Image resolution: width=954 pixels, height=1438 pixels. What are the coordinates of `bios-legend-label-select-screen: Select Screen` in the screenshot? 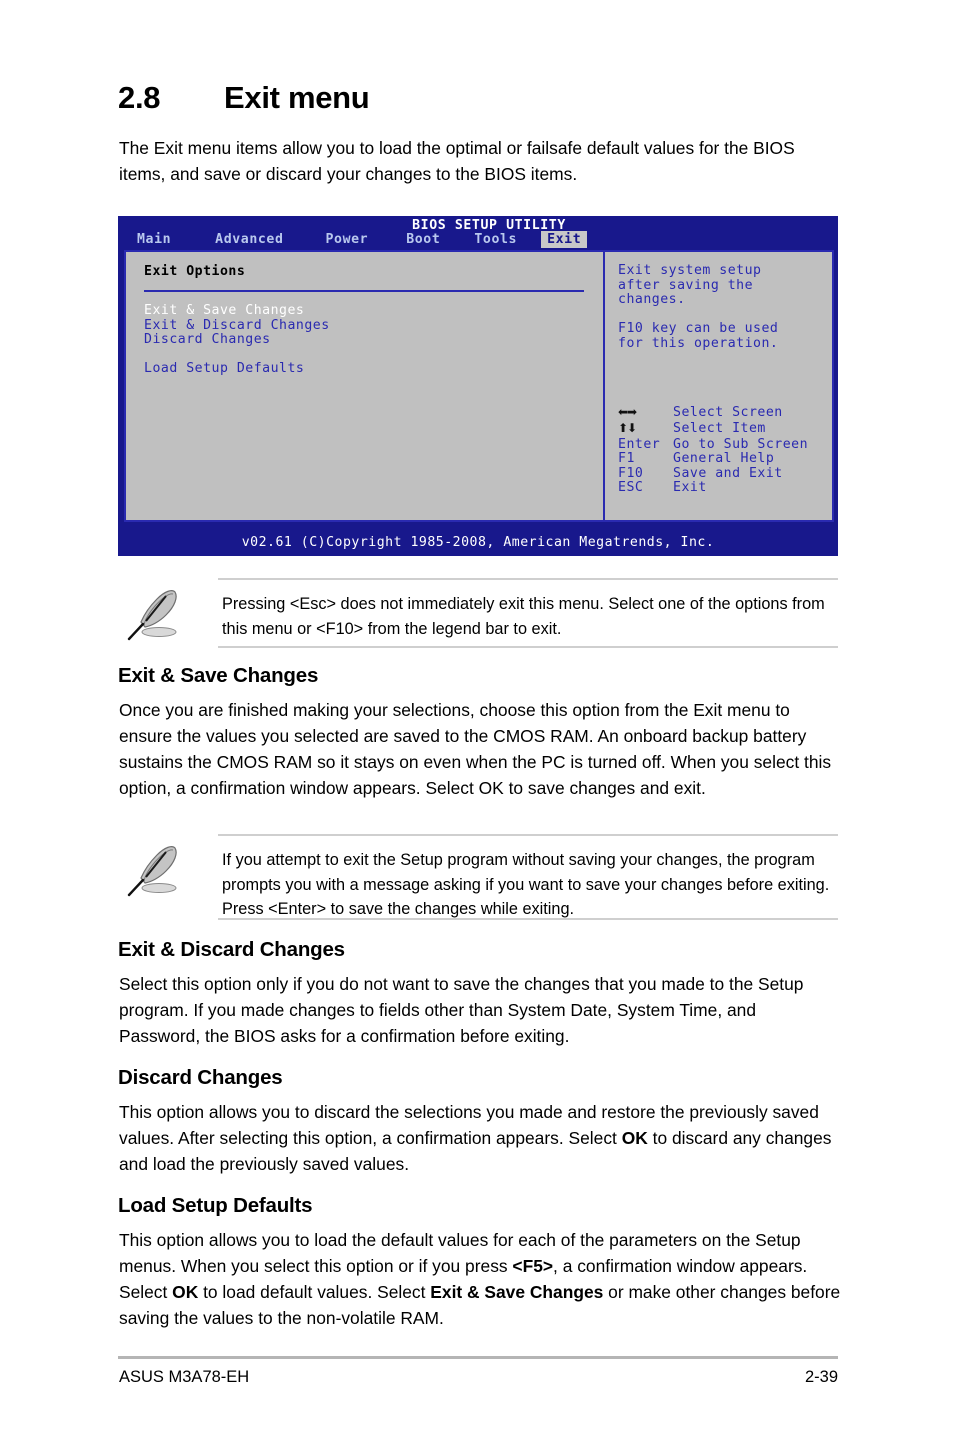 It's located at (728, 413).